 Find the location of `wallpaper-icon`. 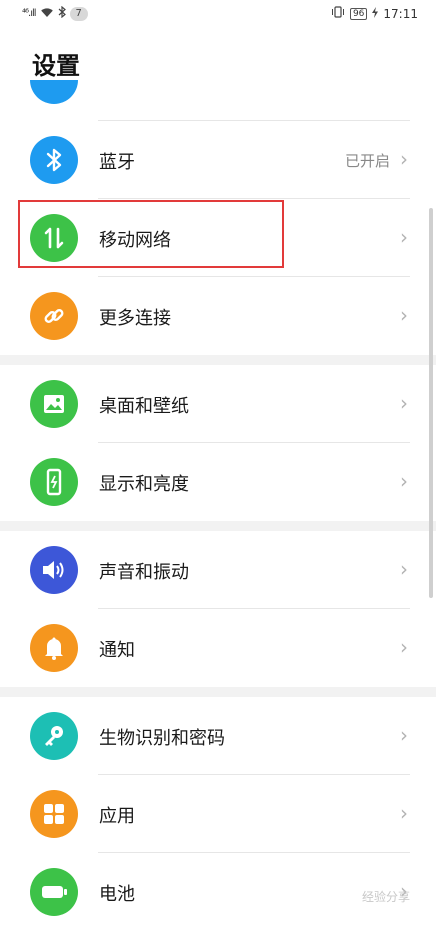

wallpaper-icon is located at coordinates (54, 404).